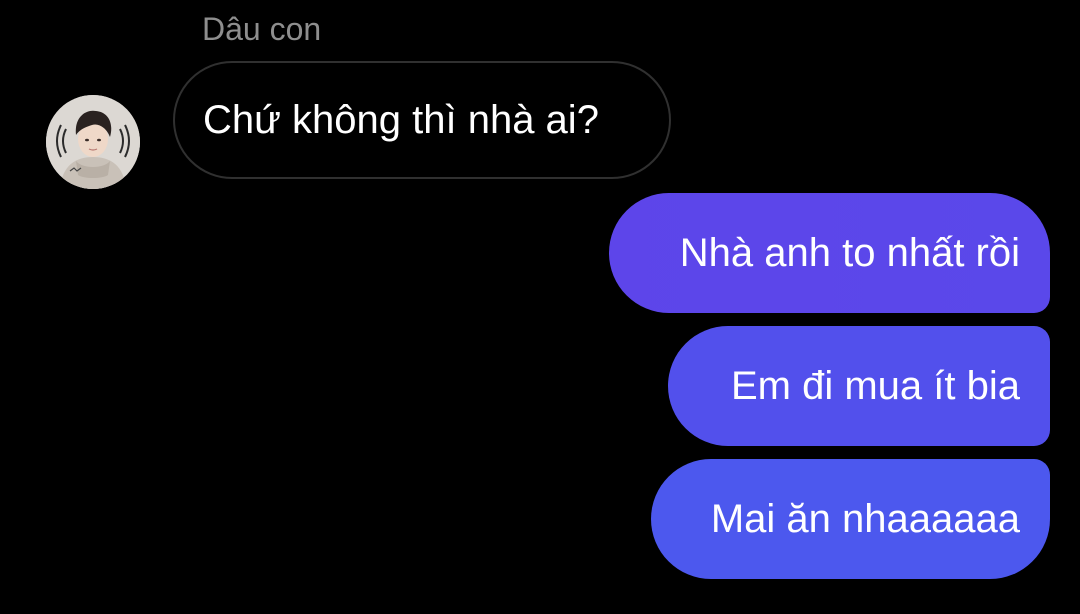 This screenshot has width=1080, height=614. Describe the element at coordinates (865, 519) in the screenshot. I see `message-text: Mai ăn nhaaaaaa` at that location.